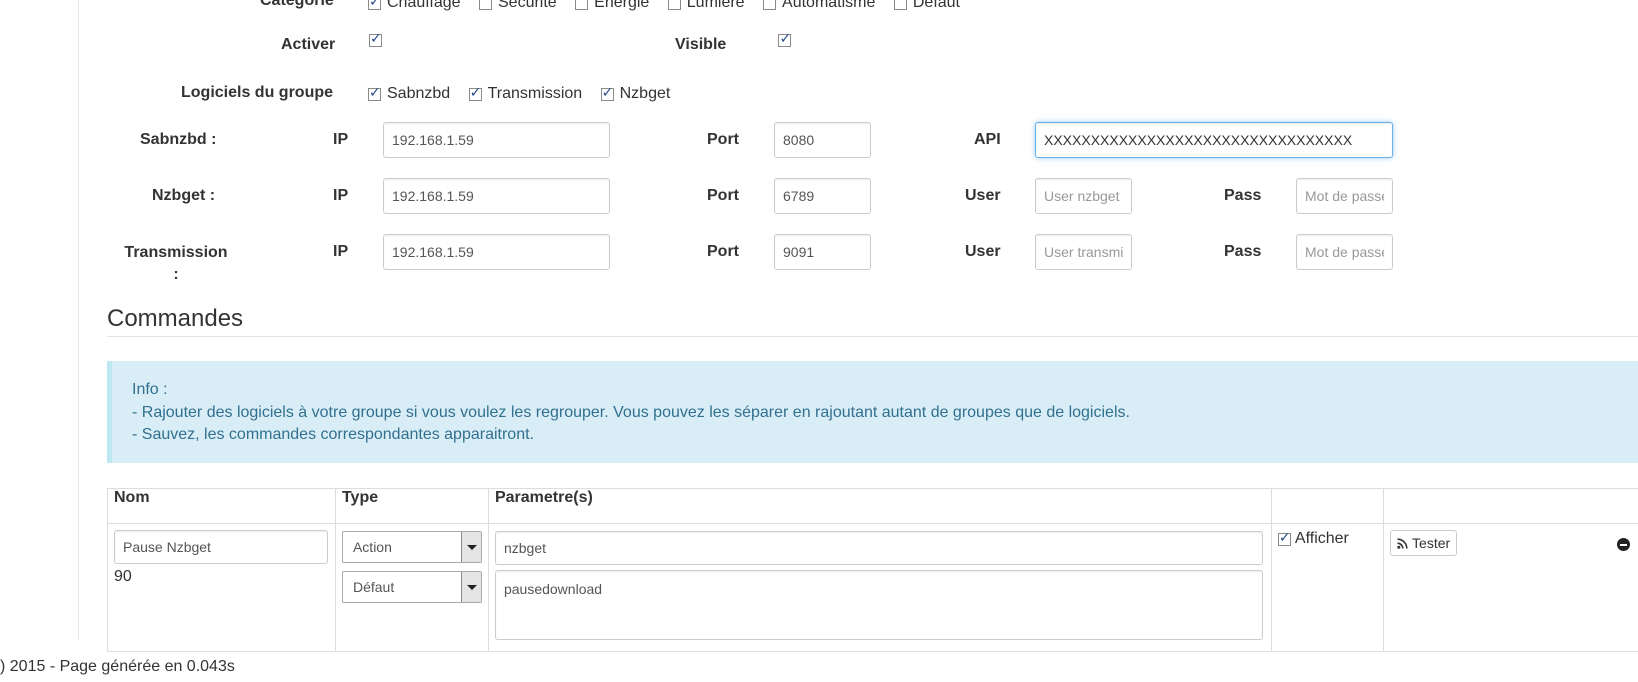  What do you see at coordinates (341, 195) in the screenshot?
I see `nzbget-ip-label: IP` at bounding box center [341, 195].